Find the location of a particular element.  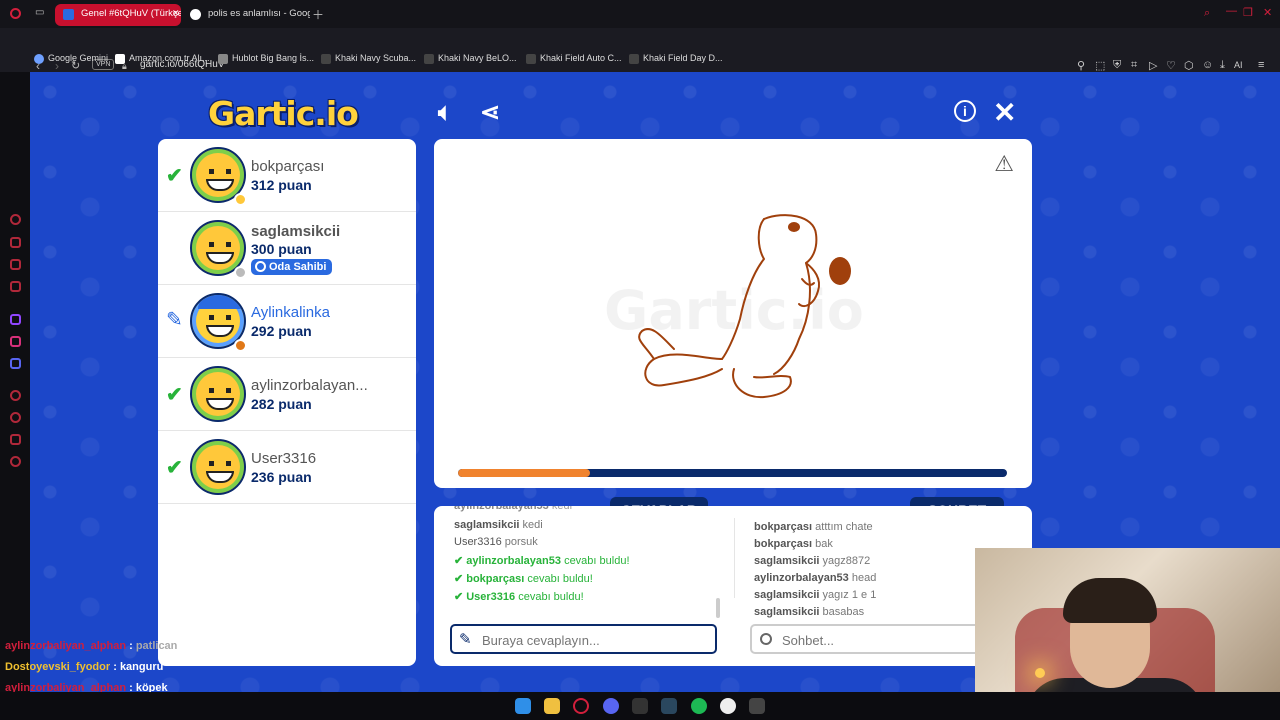

avatar is located at coordinates (218, 467).